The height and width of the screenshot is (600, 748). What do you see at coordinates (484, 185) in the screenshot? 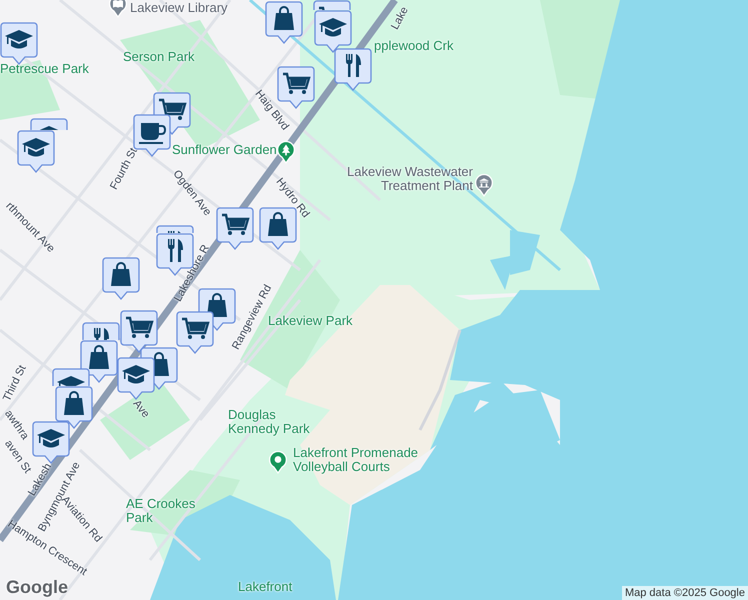
I see `building-pin-icon` at bounding box center [484, 185].